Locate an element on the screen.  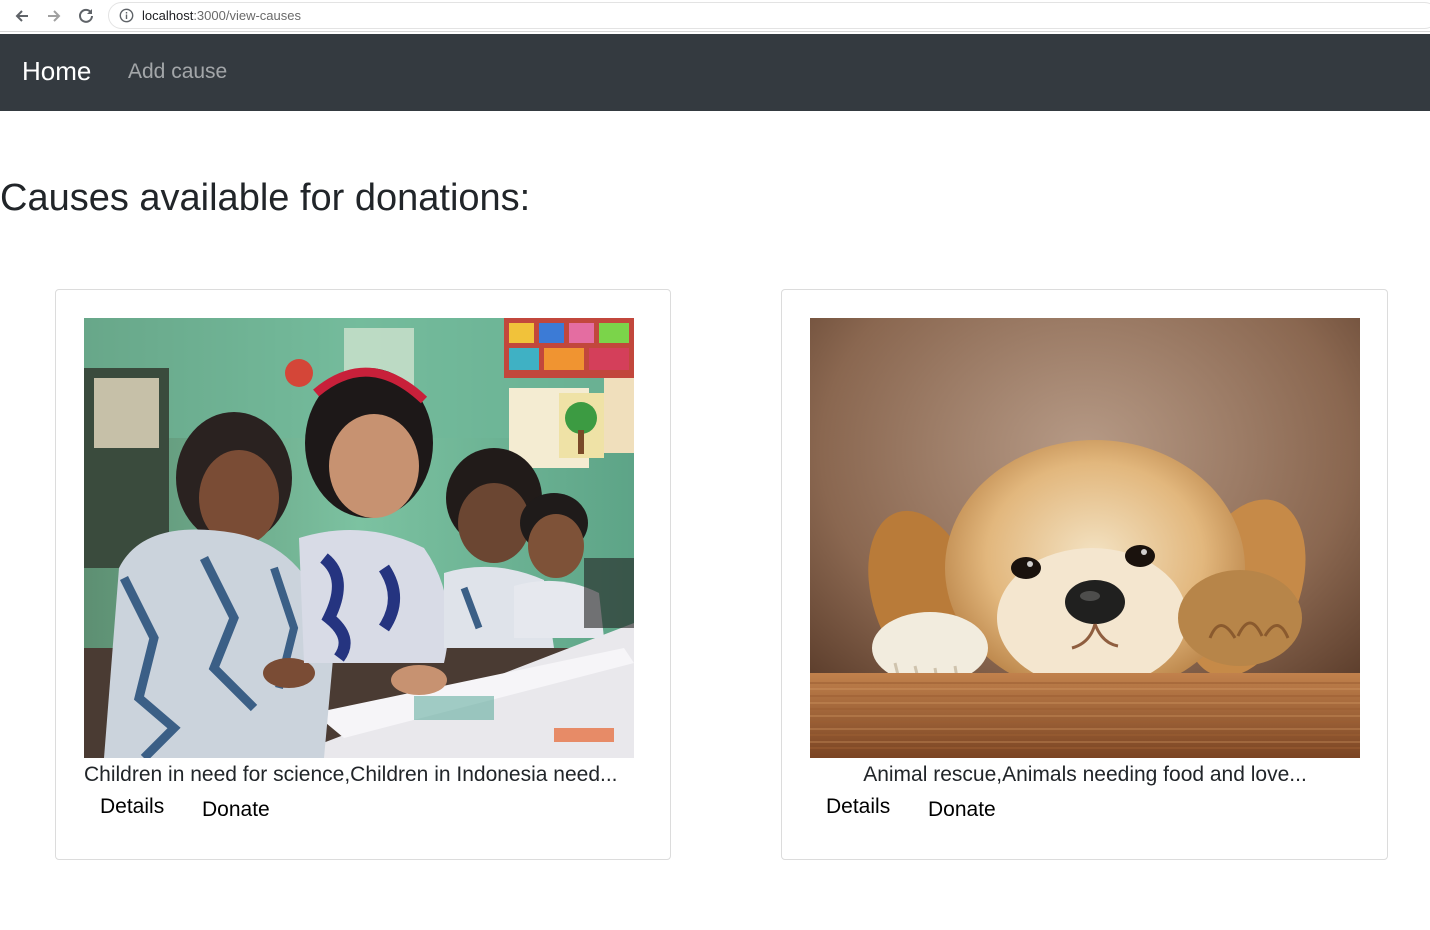
nav-add-cause-link: Add cause is located at coordinates (177, 72).